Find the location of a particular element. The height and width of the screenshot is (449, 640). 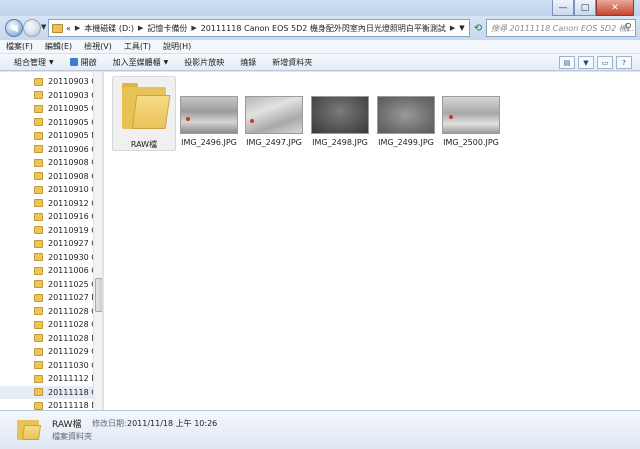

tree-item-label: 20110905 Ni is located at coordinates (70, 135).